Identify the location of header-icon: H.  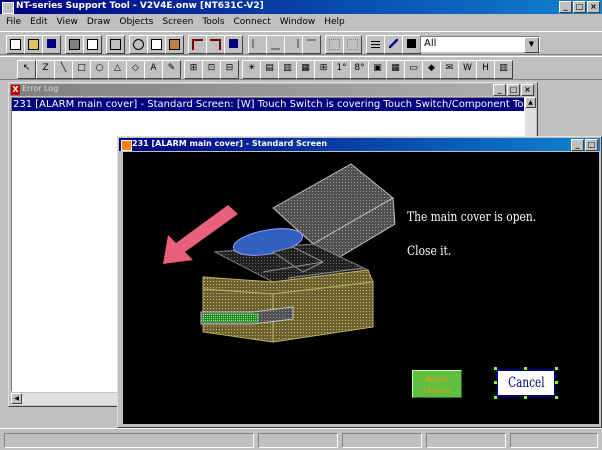
(485, 69).